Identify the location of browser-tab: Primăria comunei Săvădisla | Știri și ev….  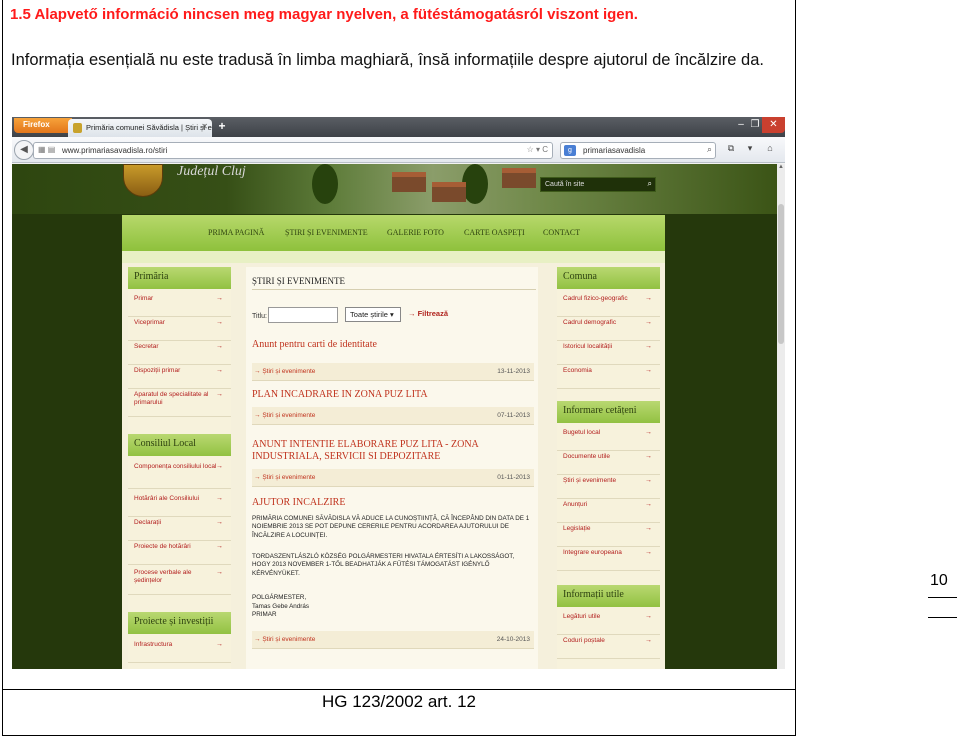
(140, 128).